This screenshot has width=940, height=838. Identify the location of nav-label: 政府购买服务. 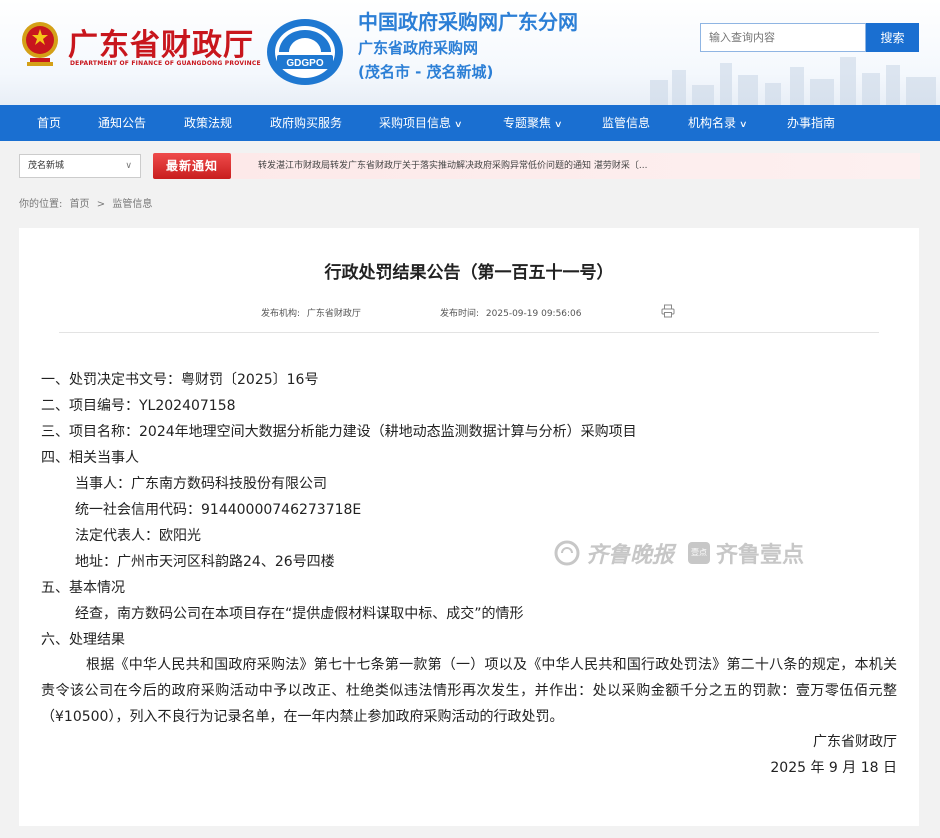
(306, 123).